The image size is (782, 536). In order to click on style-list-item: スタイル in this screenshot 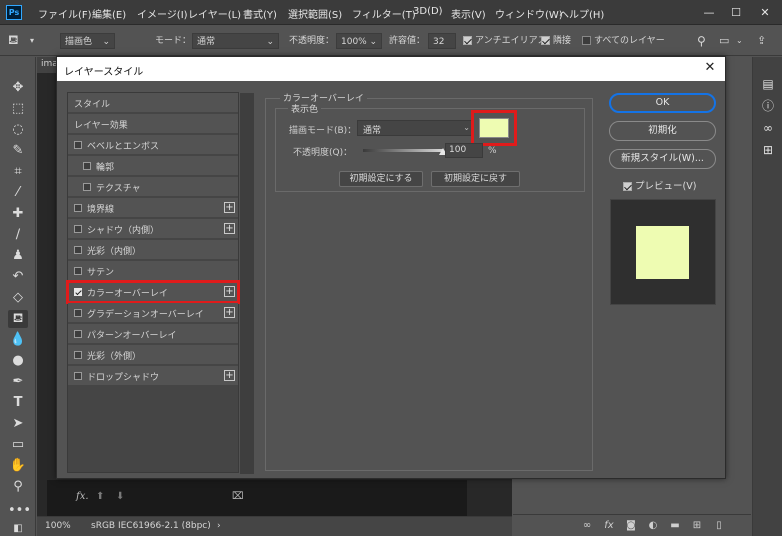, I will do `click(153, 103)`.